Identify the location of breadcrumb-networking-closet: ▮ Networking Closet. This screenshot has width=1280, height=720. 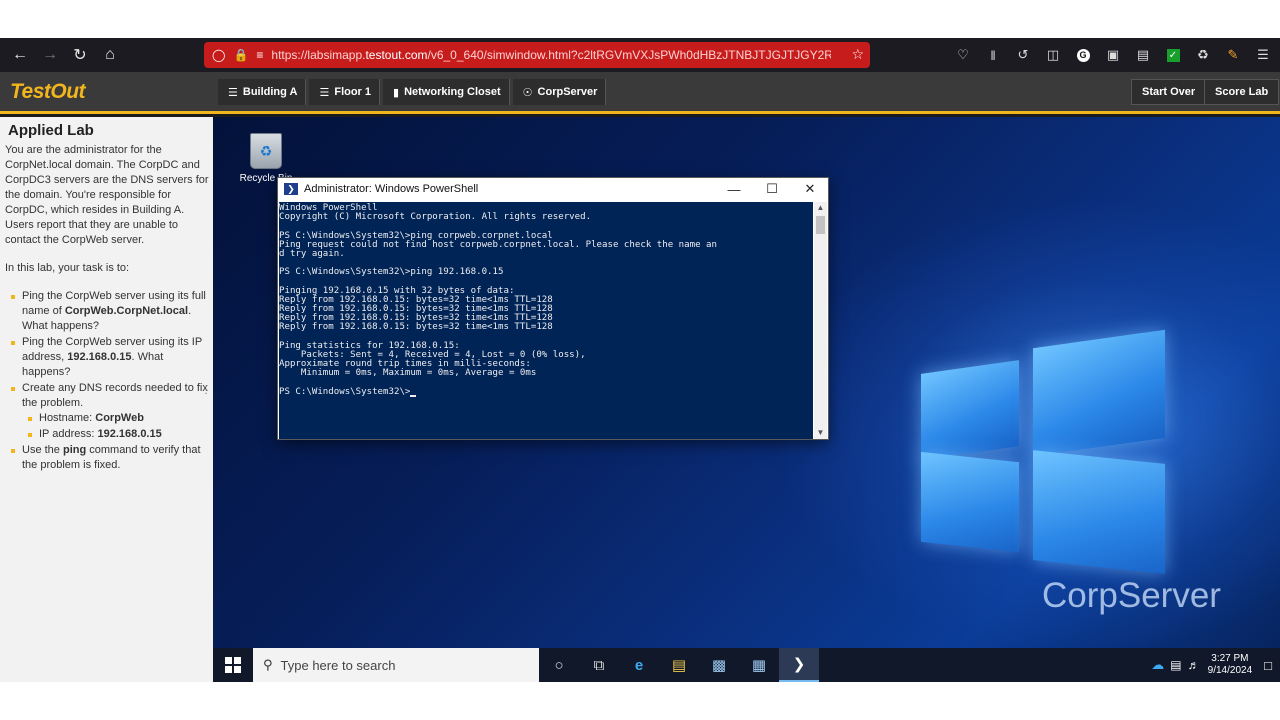
(446, 92).